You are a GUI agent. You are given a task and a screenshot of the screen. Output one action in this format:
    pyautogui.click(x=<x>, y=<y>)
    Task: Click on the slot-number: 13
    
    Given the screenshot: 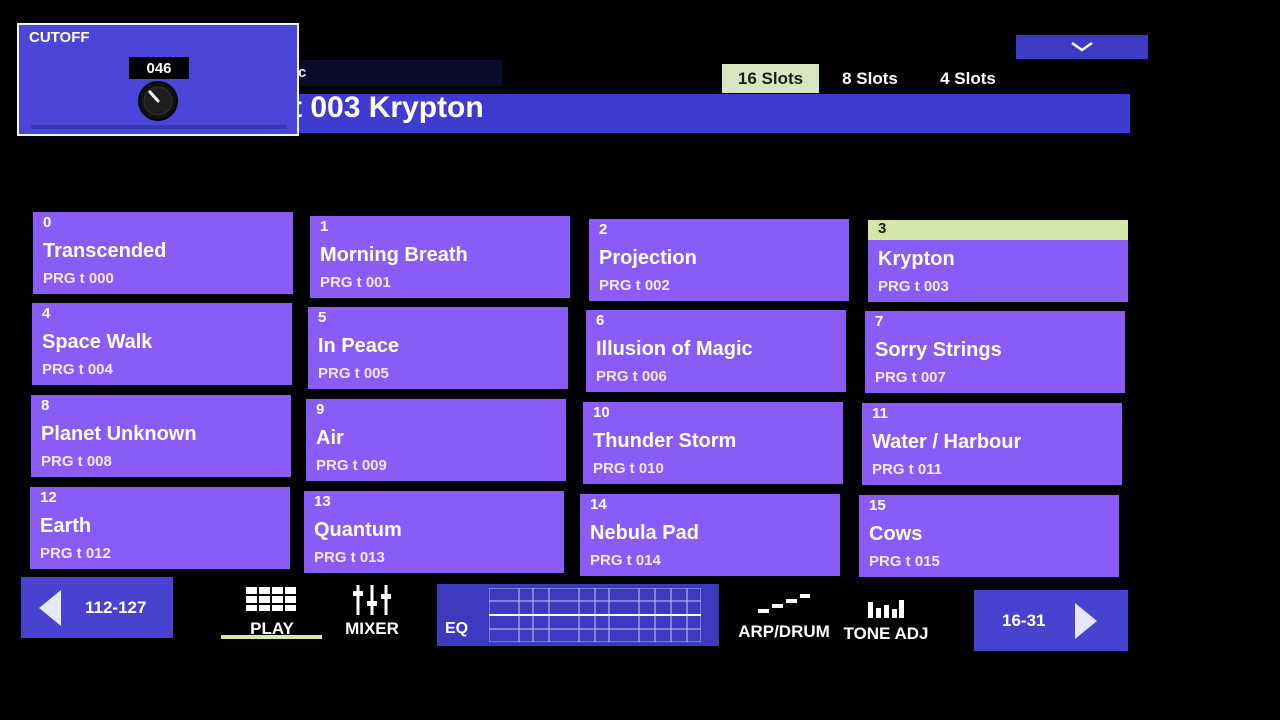 What is the action you would take?
    pyautogui.click(x=322, y=501)
    